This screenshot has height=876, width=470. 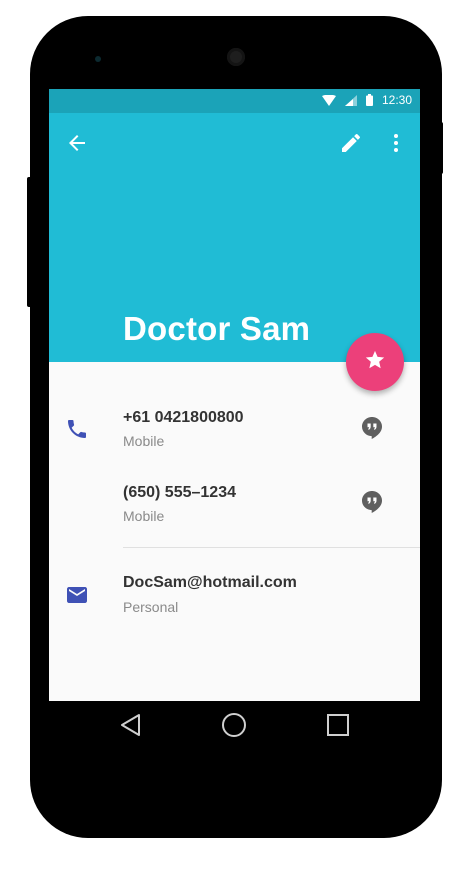 What do you see at coordinates (183, 418) in the screenshot?
I see `phone-number-1: +61 0421800800` at bounding box center [183, 418].